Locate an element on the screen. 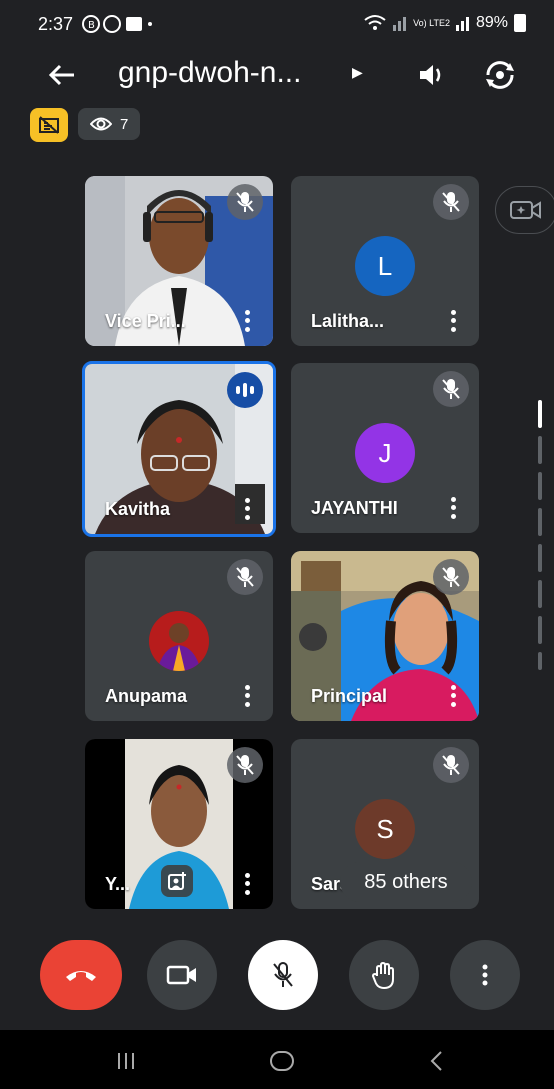 The width and height of the screenshot is (554, 1089). switch-camera-icon is located at coordinates (500, 75).